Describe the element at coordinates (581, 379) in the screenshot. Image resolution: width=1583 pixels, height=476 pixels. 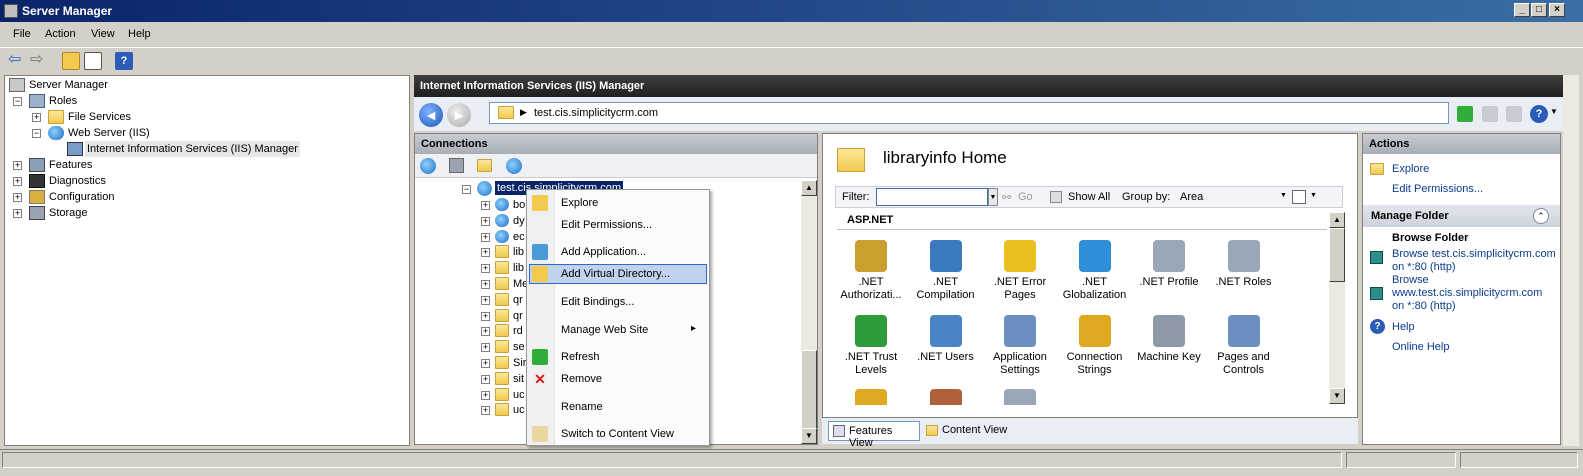
I see `context-menu-item: Remove` at that location.